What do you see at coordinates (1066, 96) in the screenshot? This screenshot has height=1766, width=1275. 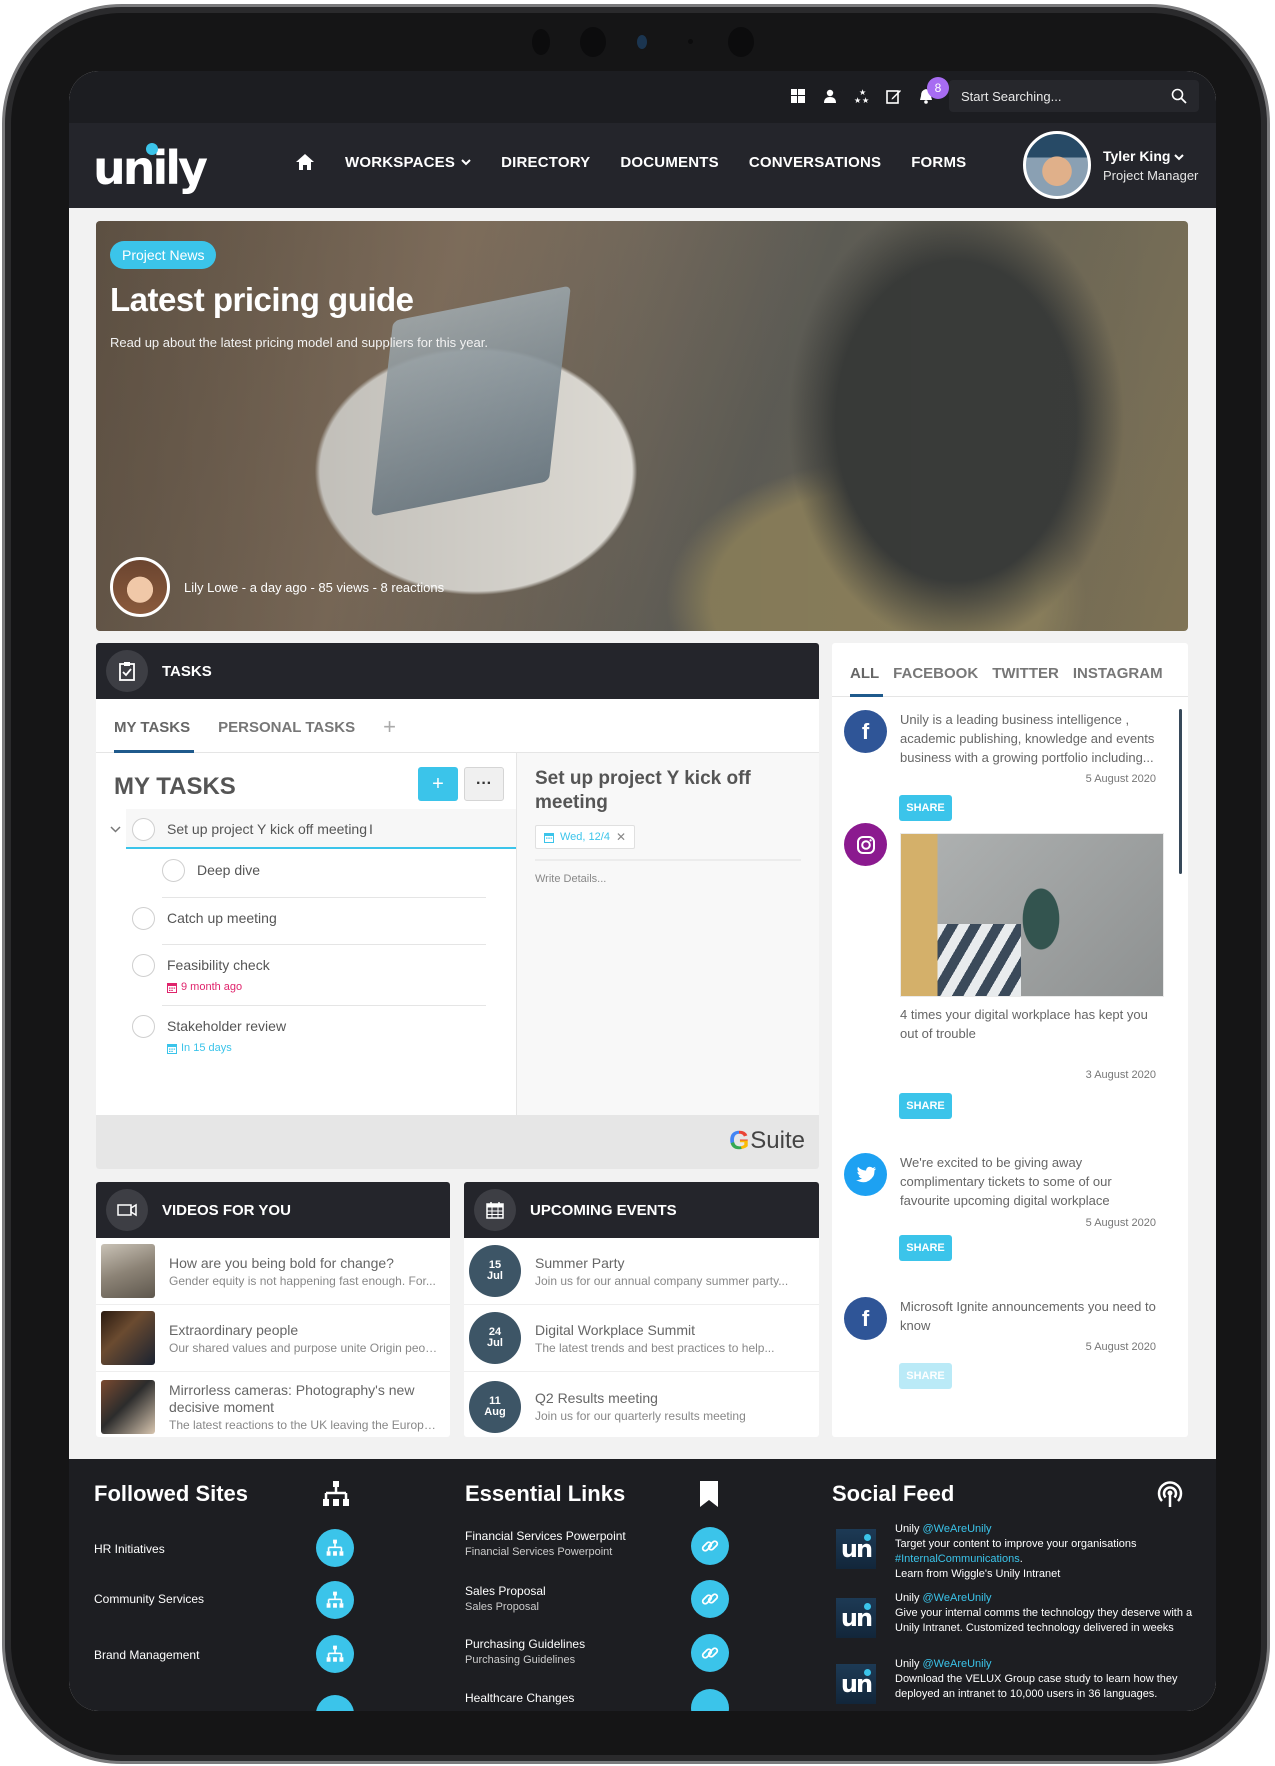 I see `search-input` at bounding box center [1066, 96].